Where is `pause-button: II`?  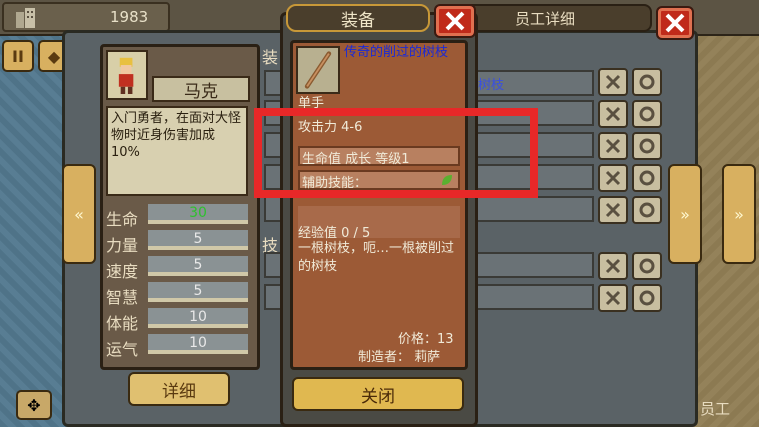
pause-button: II is located at coordinates (18, 56).